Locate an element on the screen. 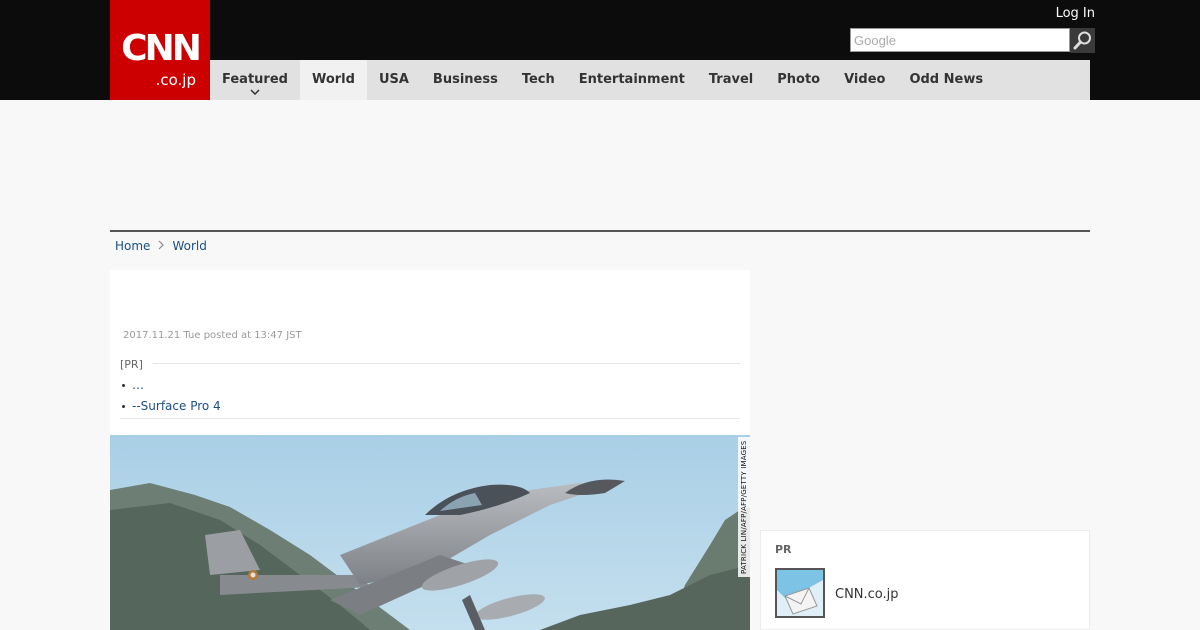  pr-rule is located at coordinates (446, 363).